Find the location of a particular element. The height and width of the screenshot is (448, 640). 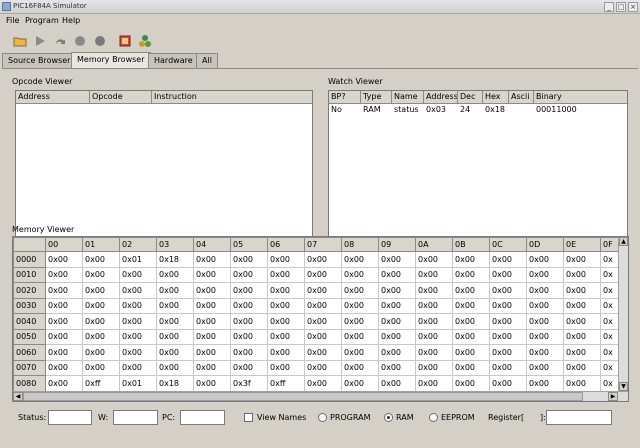

memory-cell: 0x3f is located at coordinates (249, 383).